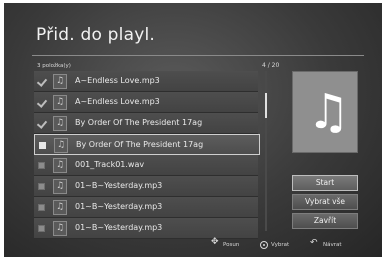 This screenshot has height=260, width=385. Describe the element at coordinates (231, 245) in the screenshot. I see `hint-move-label: Posun` at that location.